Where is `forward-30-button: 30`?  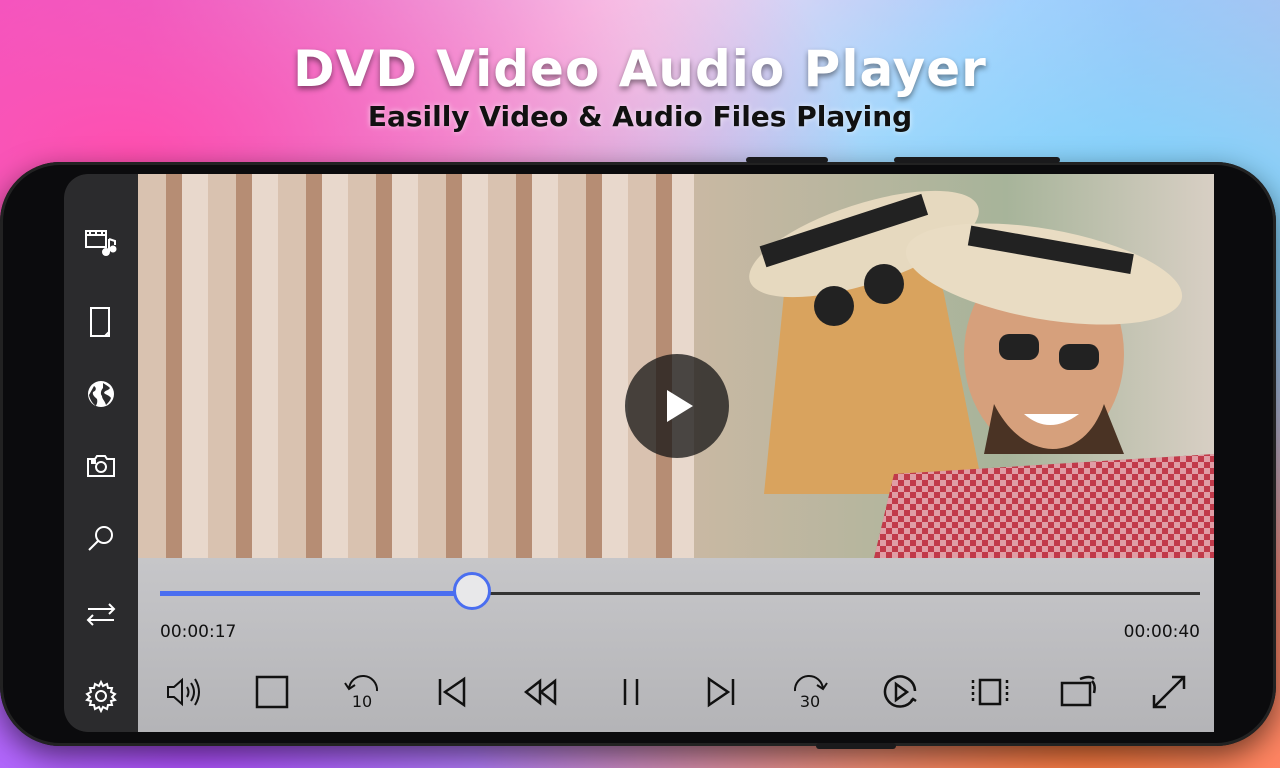 forward-30-button: 30 is located at coordinates (810, 692).